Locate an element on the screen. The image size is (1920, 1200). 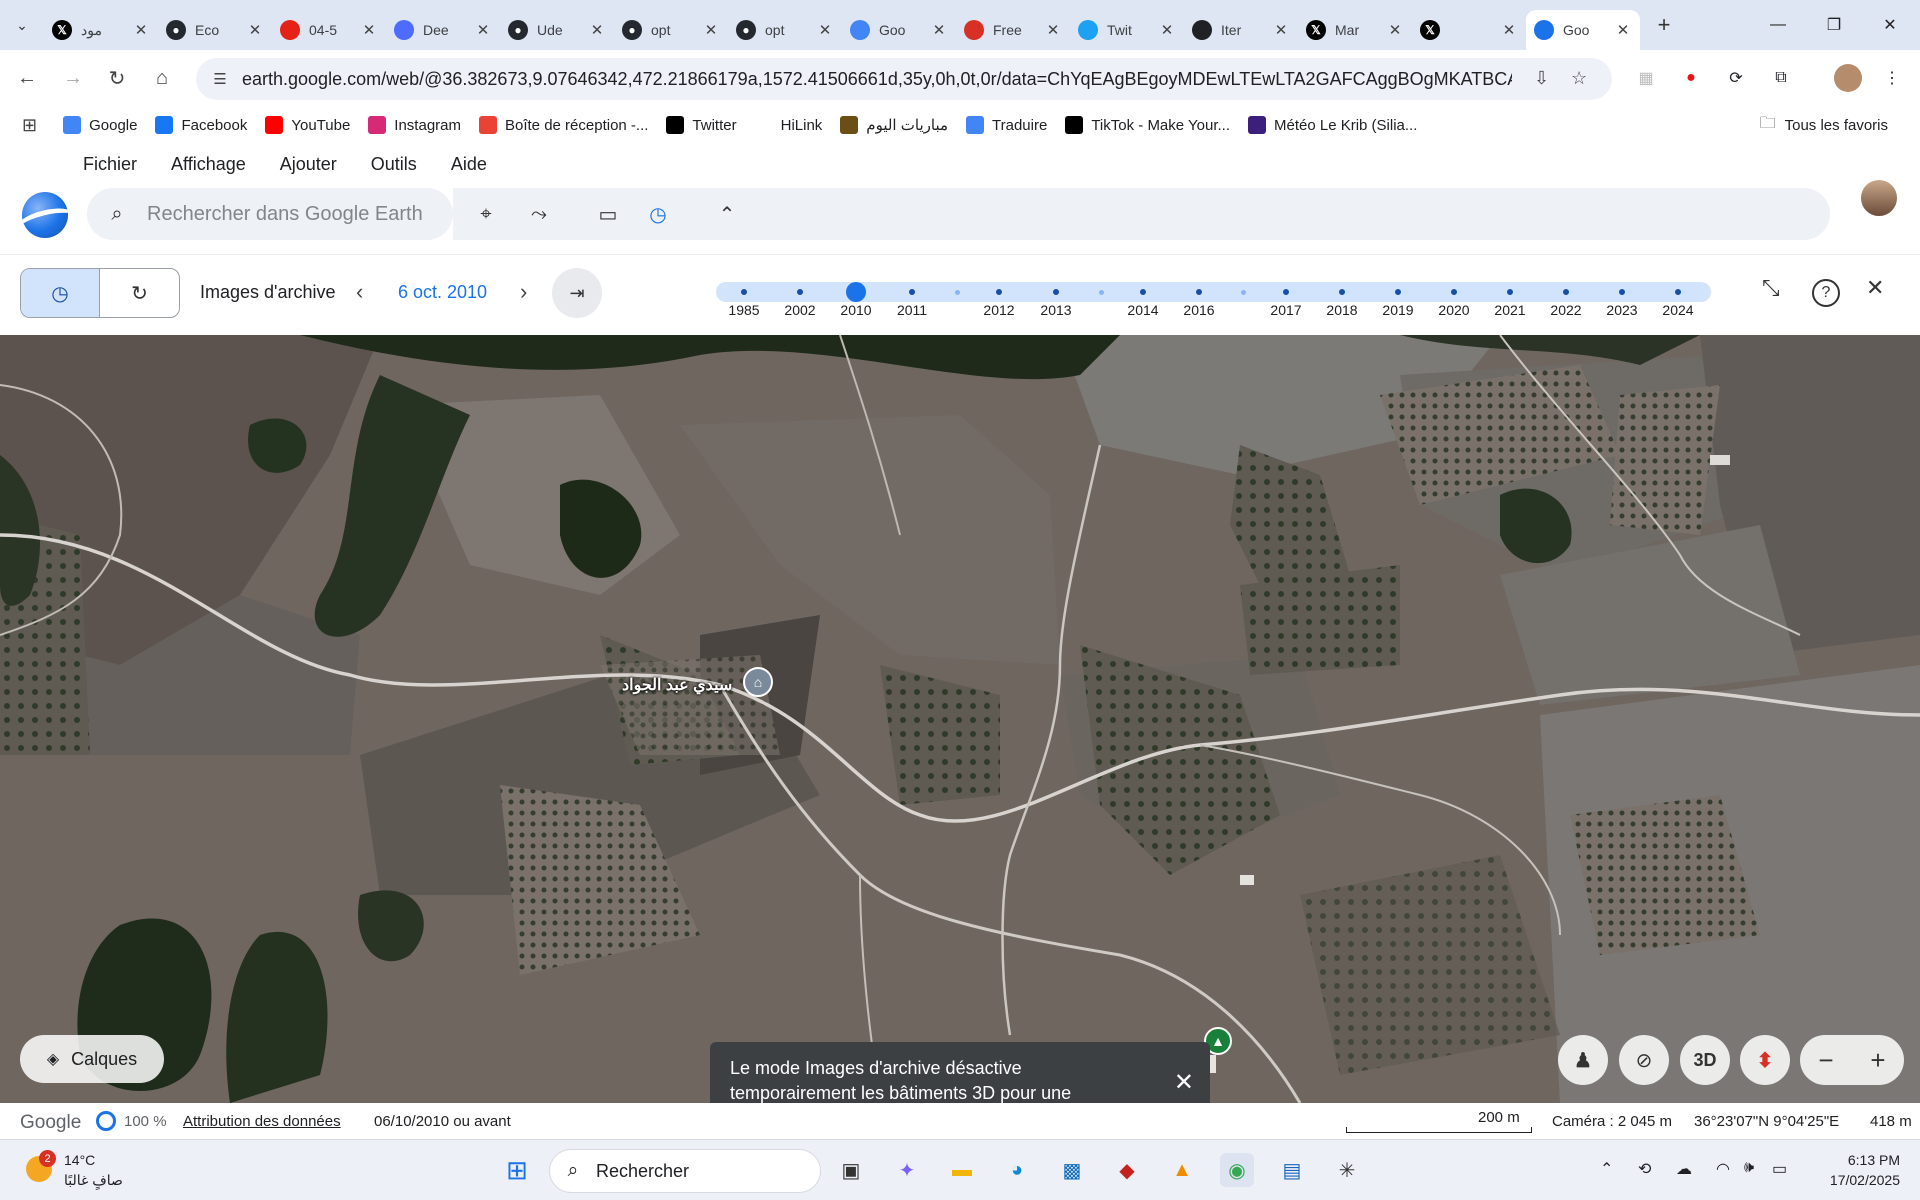
home-button: ⌂ is located at coordinates (162, 78).